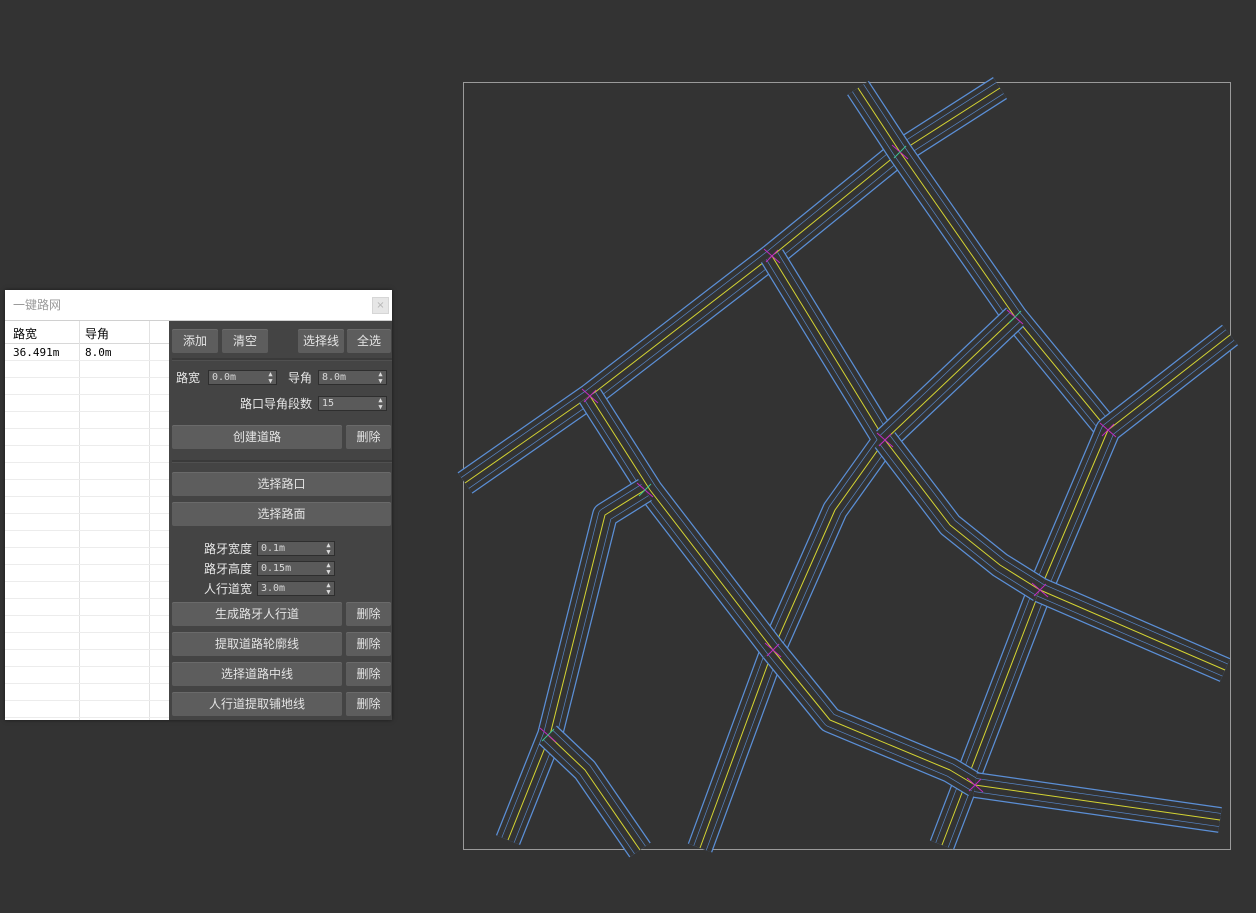  I want to click on row-chamfer-cell: 8.0m, so click(98, 352).